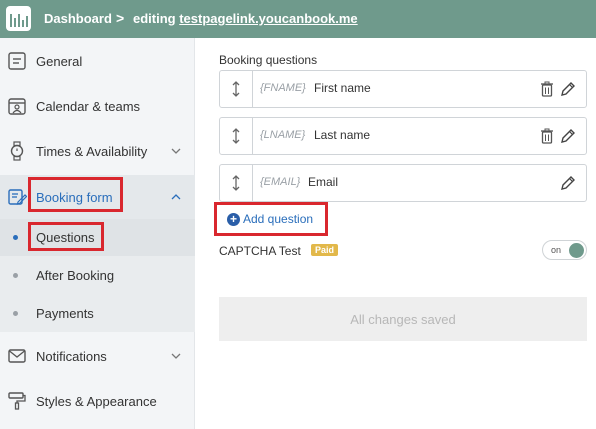  What do you see at coordinates (97, 313) in the screenshot?
I see `sidebar-subitem-payments: Payments` at bounding box center [97, 313].